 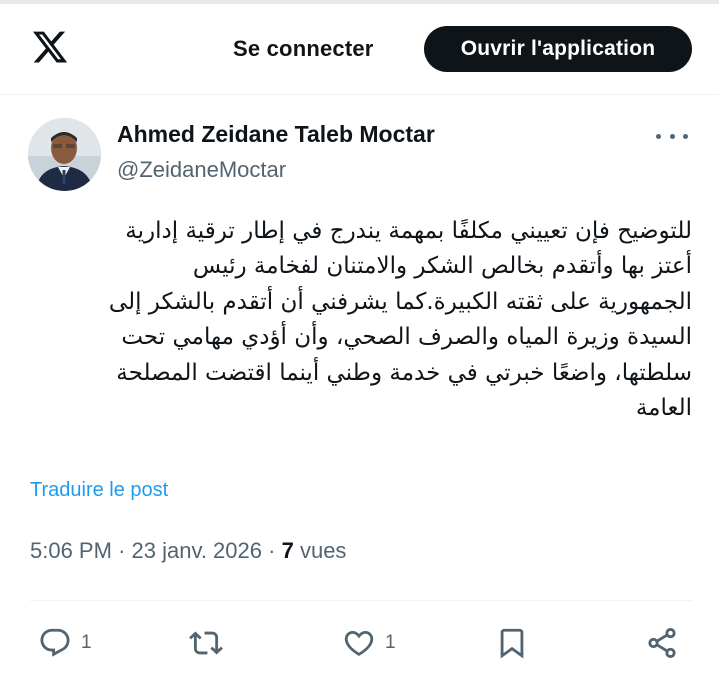 I want to click on reply-count: 1, so click(x=86, y=642).